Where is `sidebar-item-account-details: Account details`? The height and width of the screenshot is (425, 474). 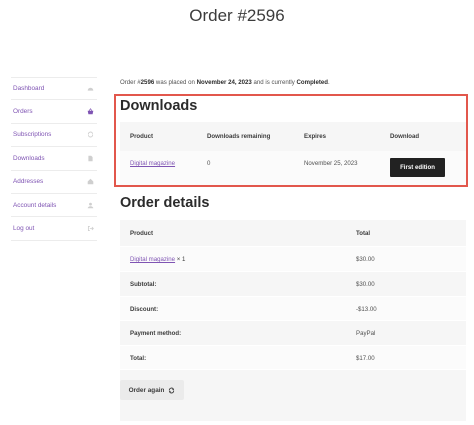 sidebar-item-account-details: Account details is located at coordinates (54, 206).